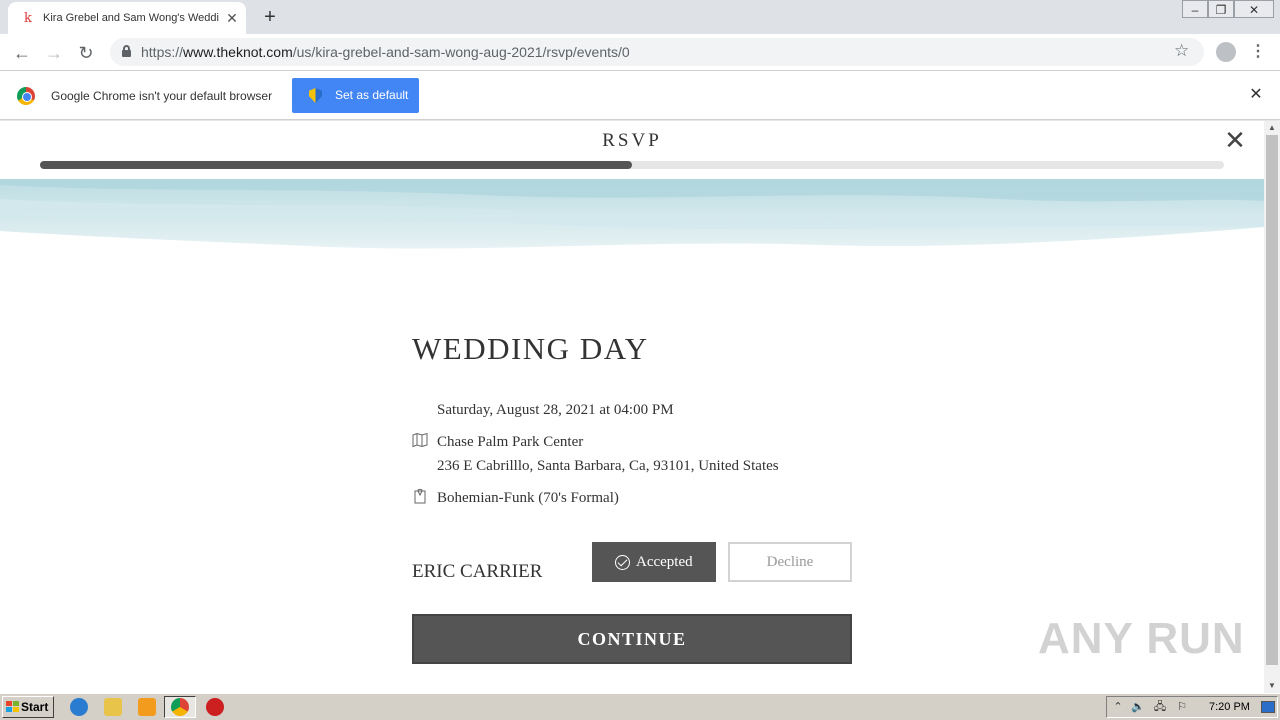 This screenshot has width=1280, height=720. I want to click on guest-name: ERIC CARRIER, so click(477, 571).